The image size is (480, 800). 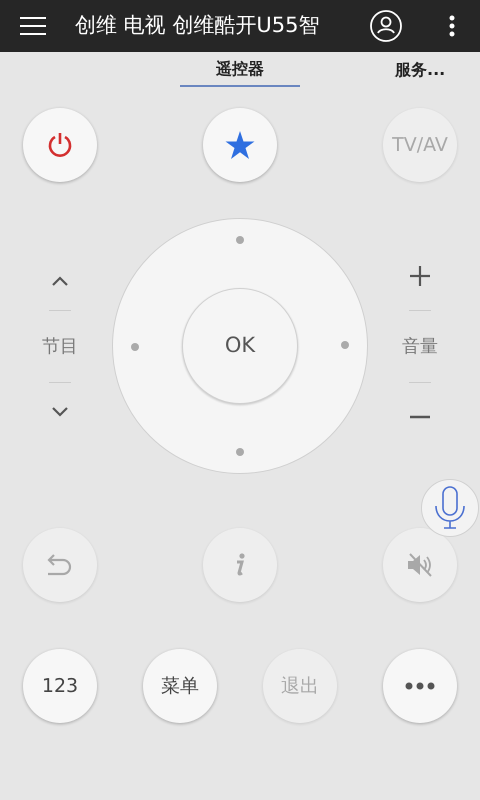 What do you see at coordinates (240, 69) in the screenshot?
I see `tab: 遥控器` at bounding box center [240, 69].